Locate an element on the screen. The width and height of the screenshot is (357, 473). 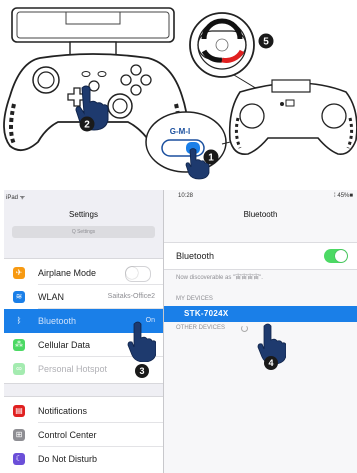
moon-icon: ☾ is located at coordinates (19, 459).